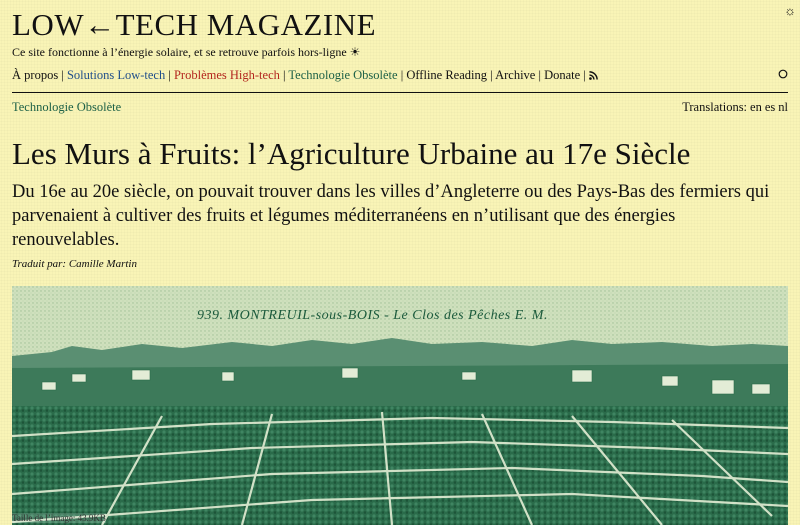 The height and width of the screenshot is (525, 800). Describe the element at coordinates (446, 75) in the screenshot. I see `nav-item-offline-reading: Offline Reading` at that location.